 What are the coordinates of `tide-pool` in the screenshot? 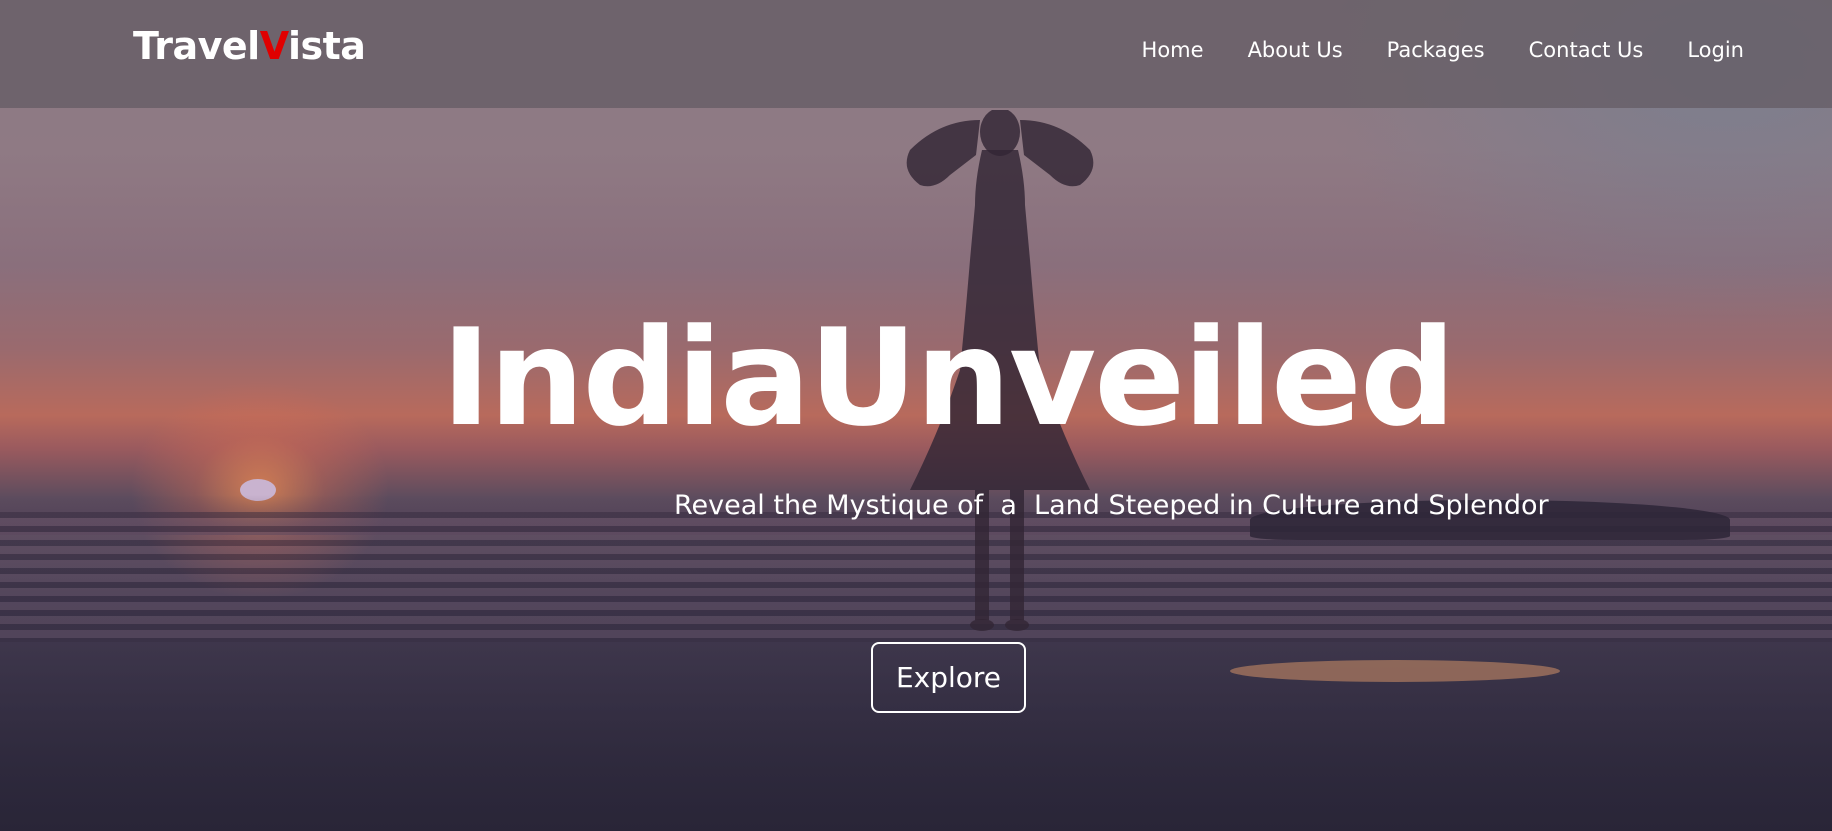 It's located at (1395, 671).